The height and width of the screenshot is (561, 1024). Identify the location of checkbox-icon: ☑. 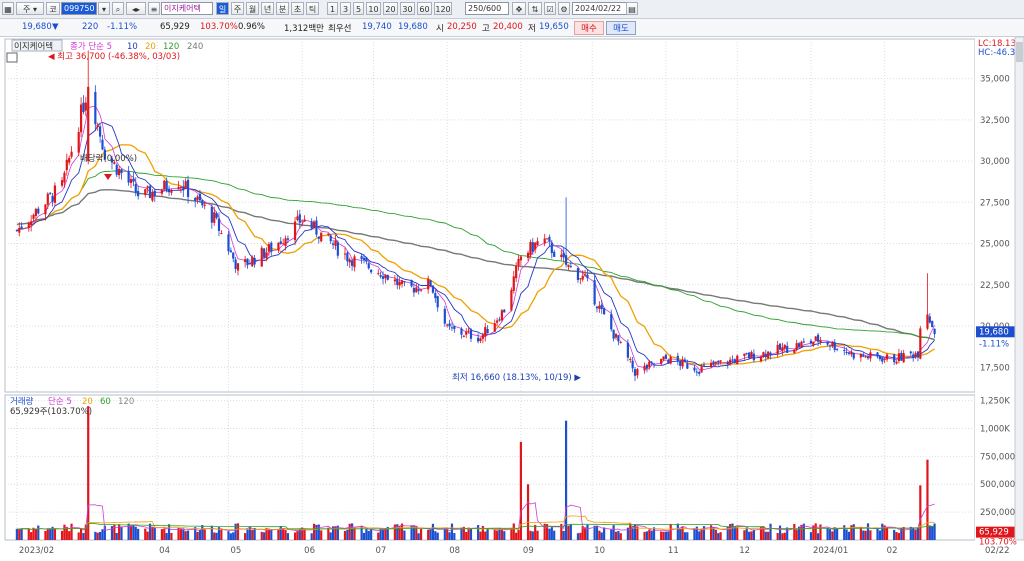
(550, 8).